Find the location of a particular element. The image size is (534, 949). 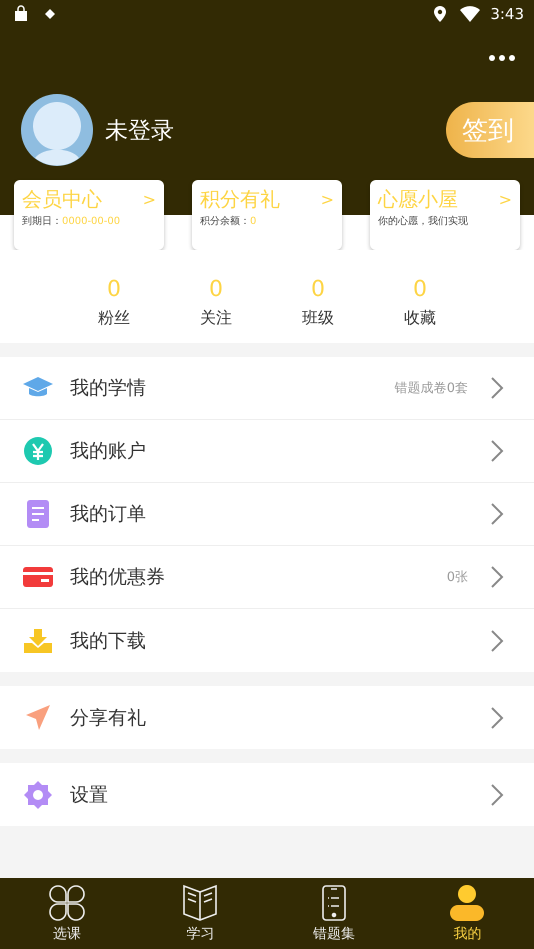

stat-label: 关注 is located at coordinates (216, 318).